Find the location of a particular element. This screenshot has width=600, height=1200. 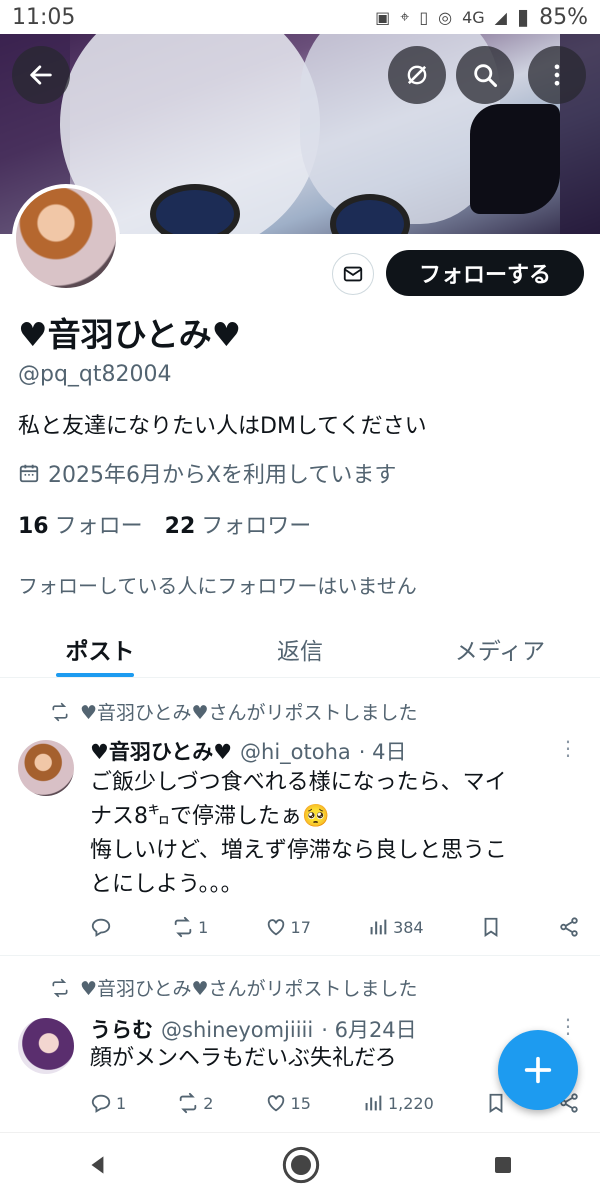

square-recents-icon is located at coordinates (503, 1164).